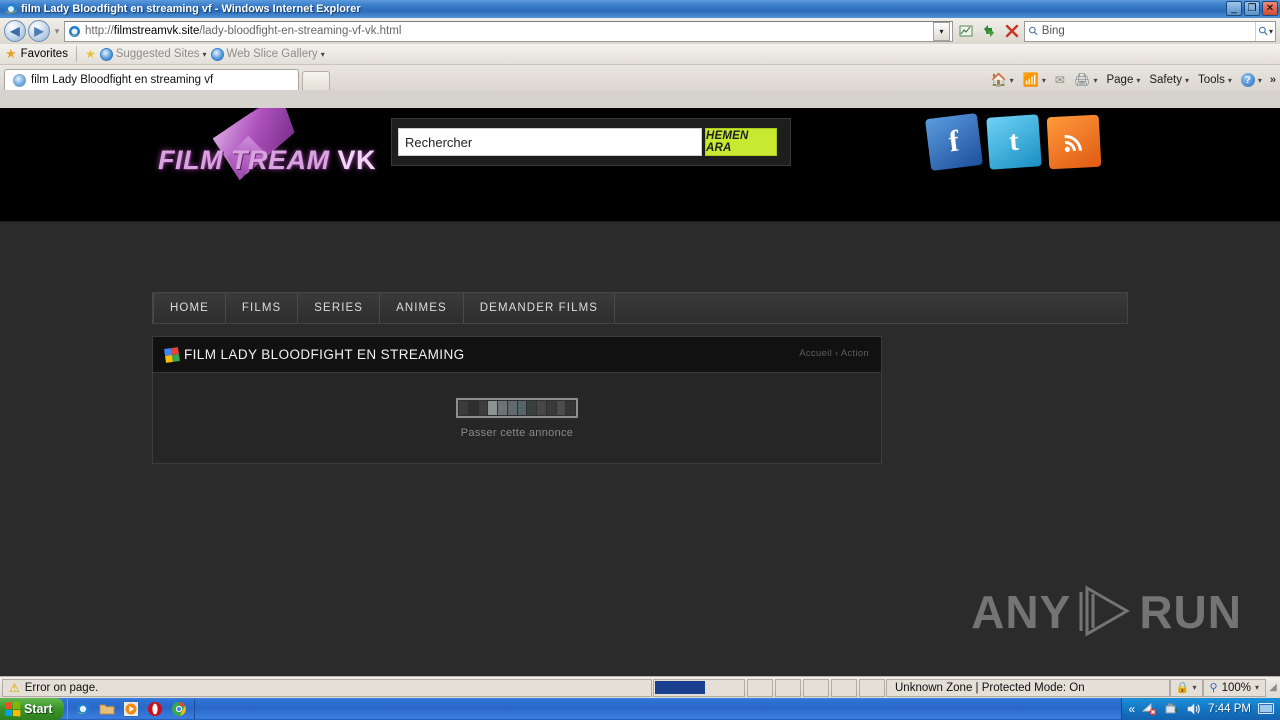  I want to click on compatibility-view-icon, so click(965, 31).